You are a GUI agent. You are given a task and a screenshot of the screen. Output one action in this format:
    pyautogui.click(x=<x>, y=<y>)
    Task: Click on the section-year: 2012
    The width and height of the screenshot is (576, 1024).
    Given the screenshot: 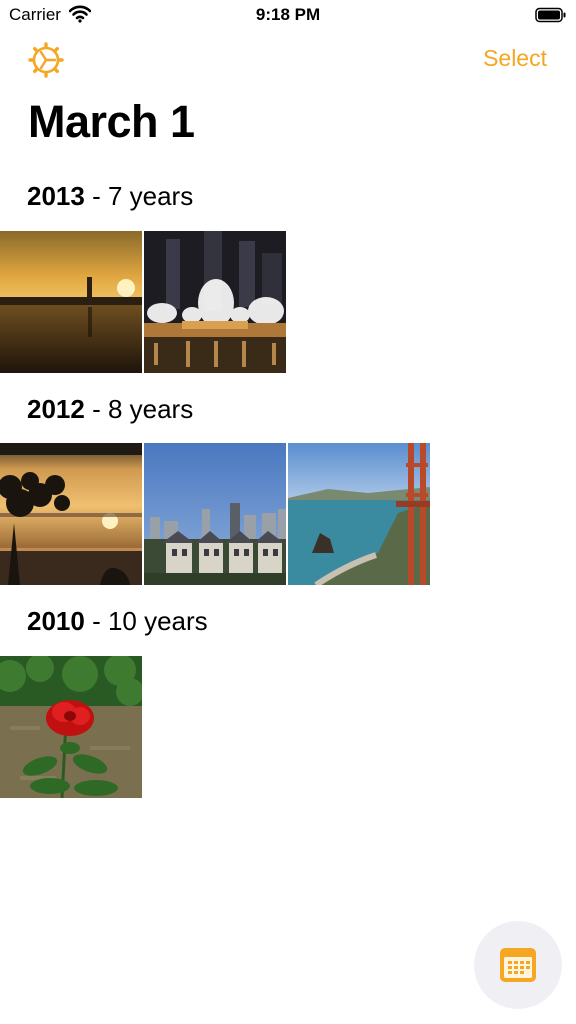 What is the action you would take?
    pyautogui.click(x=56, y=409)
    